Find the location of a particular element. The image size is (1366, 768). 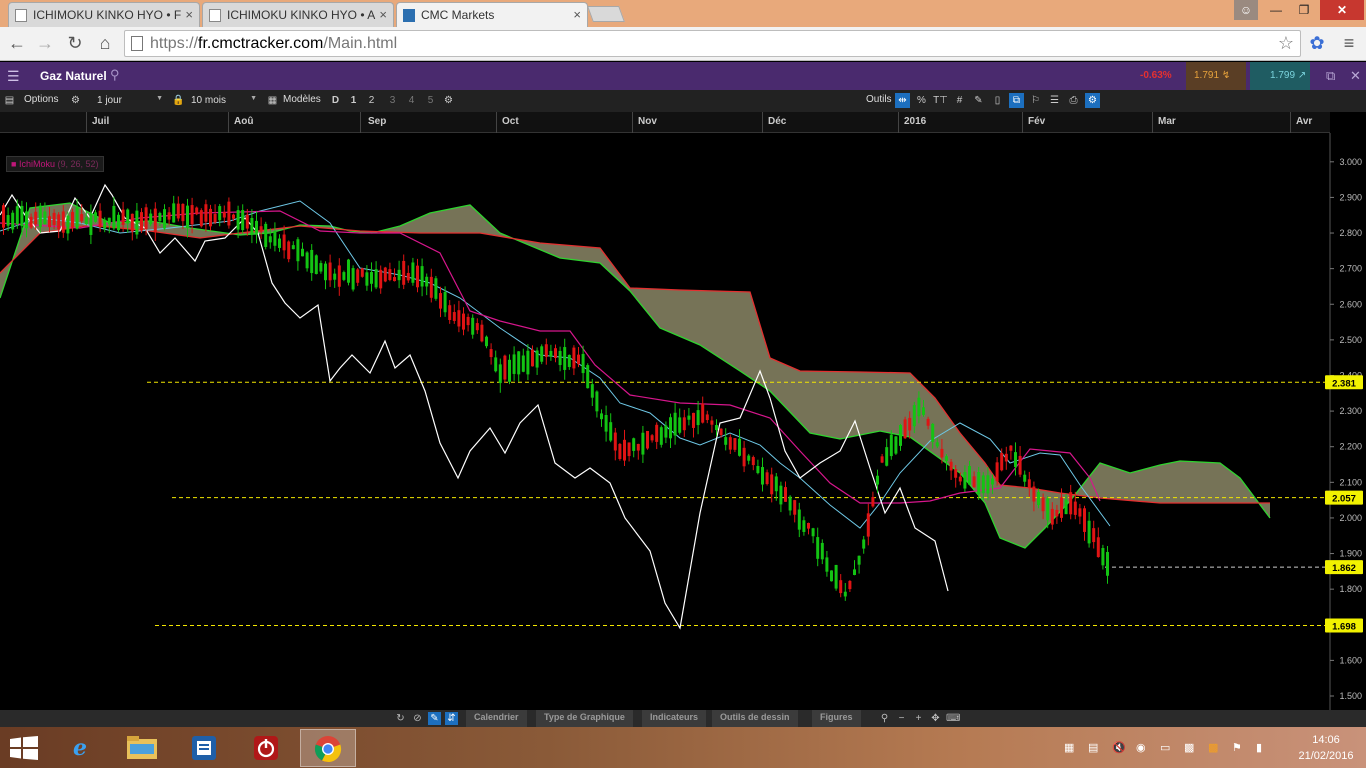

layout-5-button: 5 is located at coordinates (430, 100).